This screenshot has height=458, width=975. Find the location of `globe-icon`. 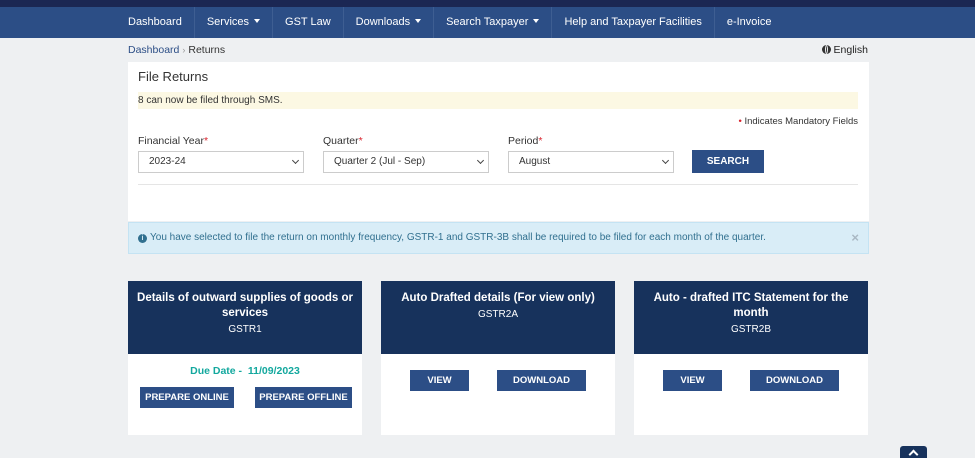

globe-icon is located at coordinates (826, 49).